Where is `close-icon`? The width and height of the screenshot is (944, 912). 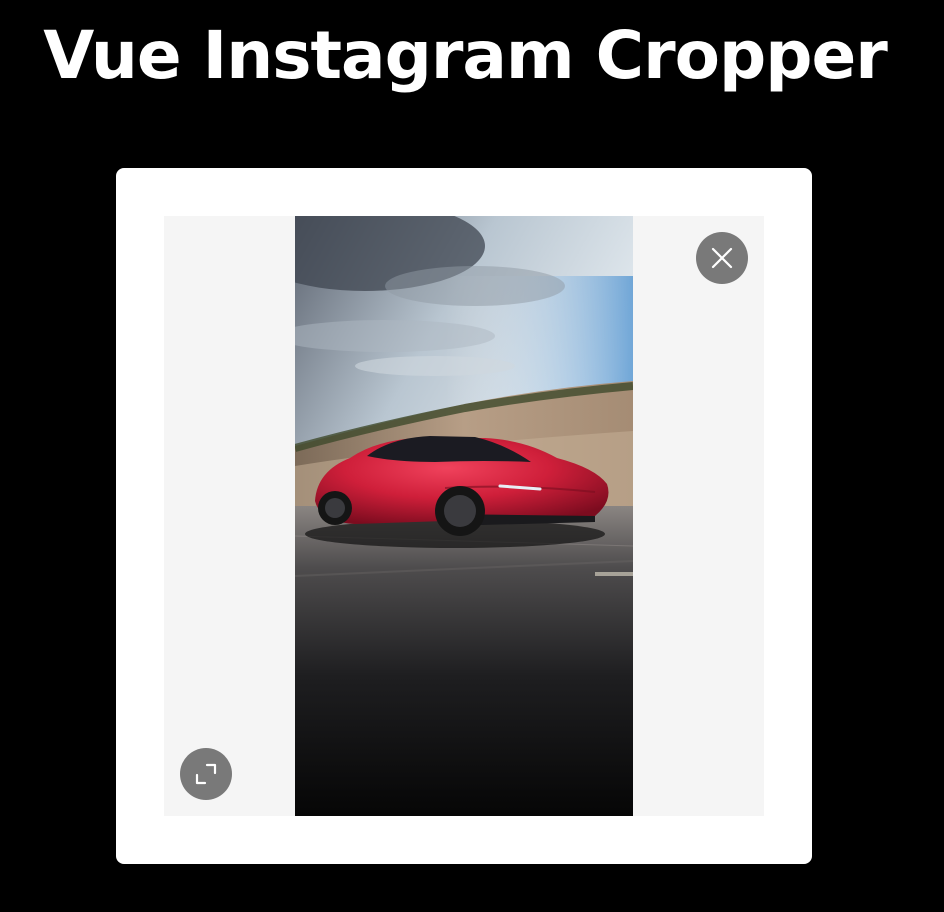 close-icon is located at coordinates (722, 258).